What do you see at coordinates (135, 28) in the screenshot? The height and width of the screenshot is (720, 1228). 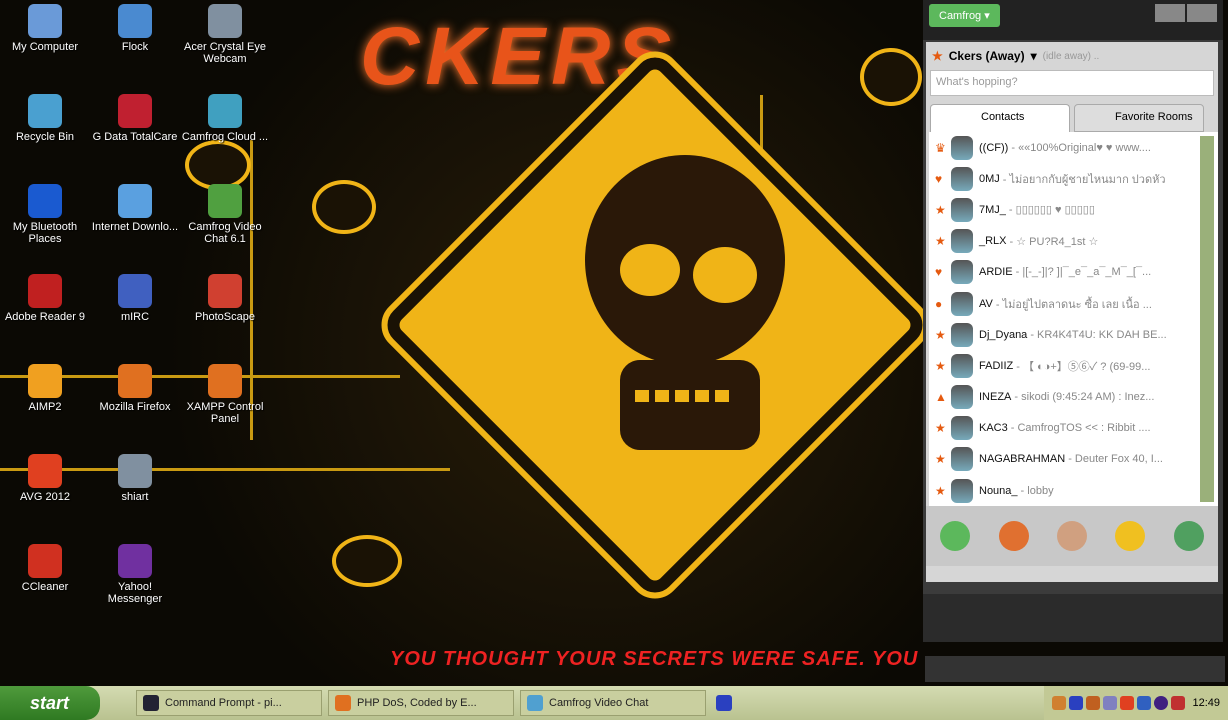 I see `desktop-icon: Flock` at bounding box center [135, 28].